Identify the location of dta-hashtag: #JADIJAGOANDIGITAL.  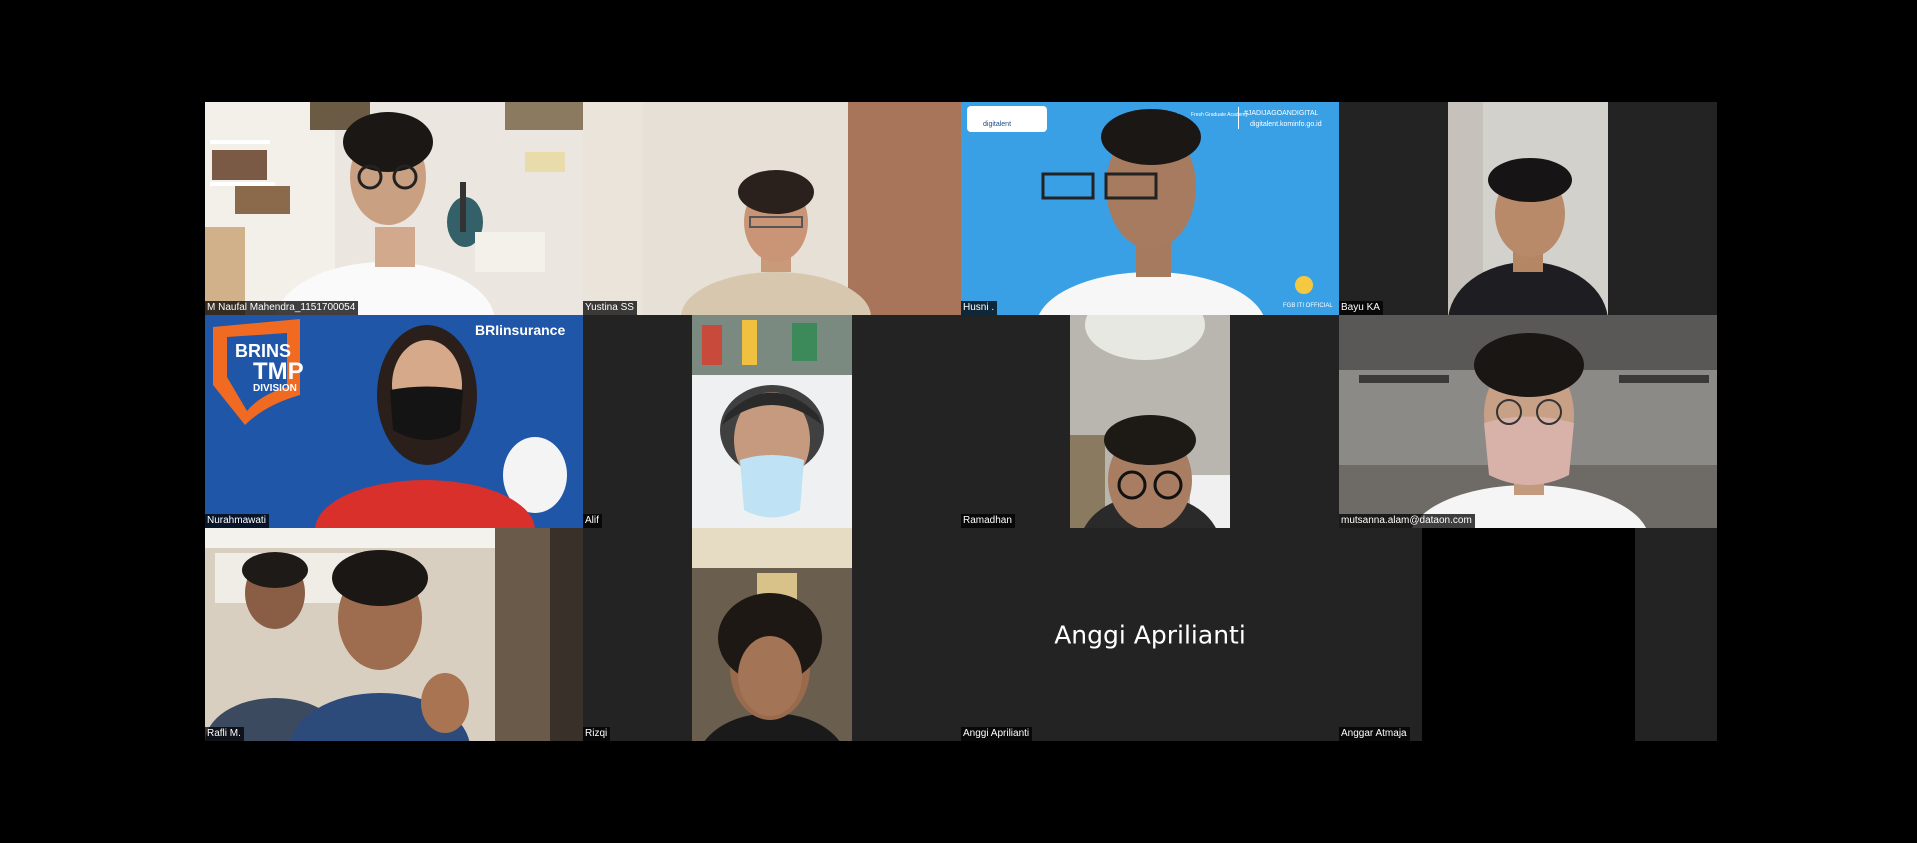
(1281, 113).